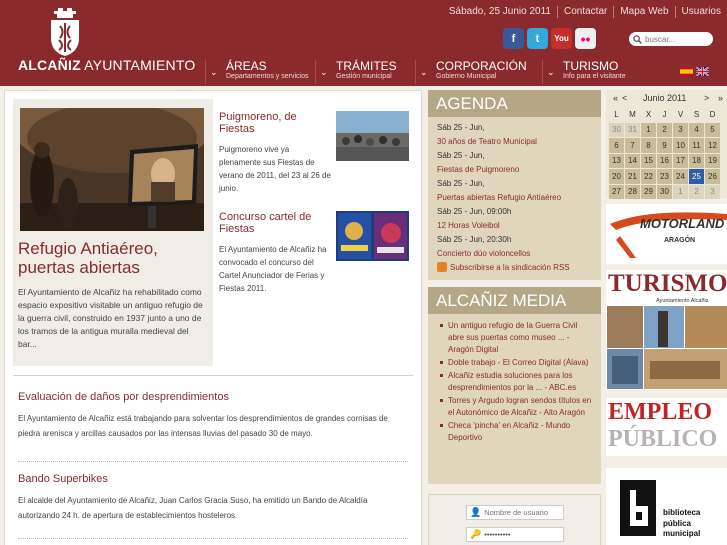  What do you see at coordinates (113, 258) in the screenshot?
I see `featured-story-title: Refugio Antiaéreo, puertas abiertas` at bounding box center [113, 258].